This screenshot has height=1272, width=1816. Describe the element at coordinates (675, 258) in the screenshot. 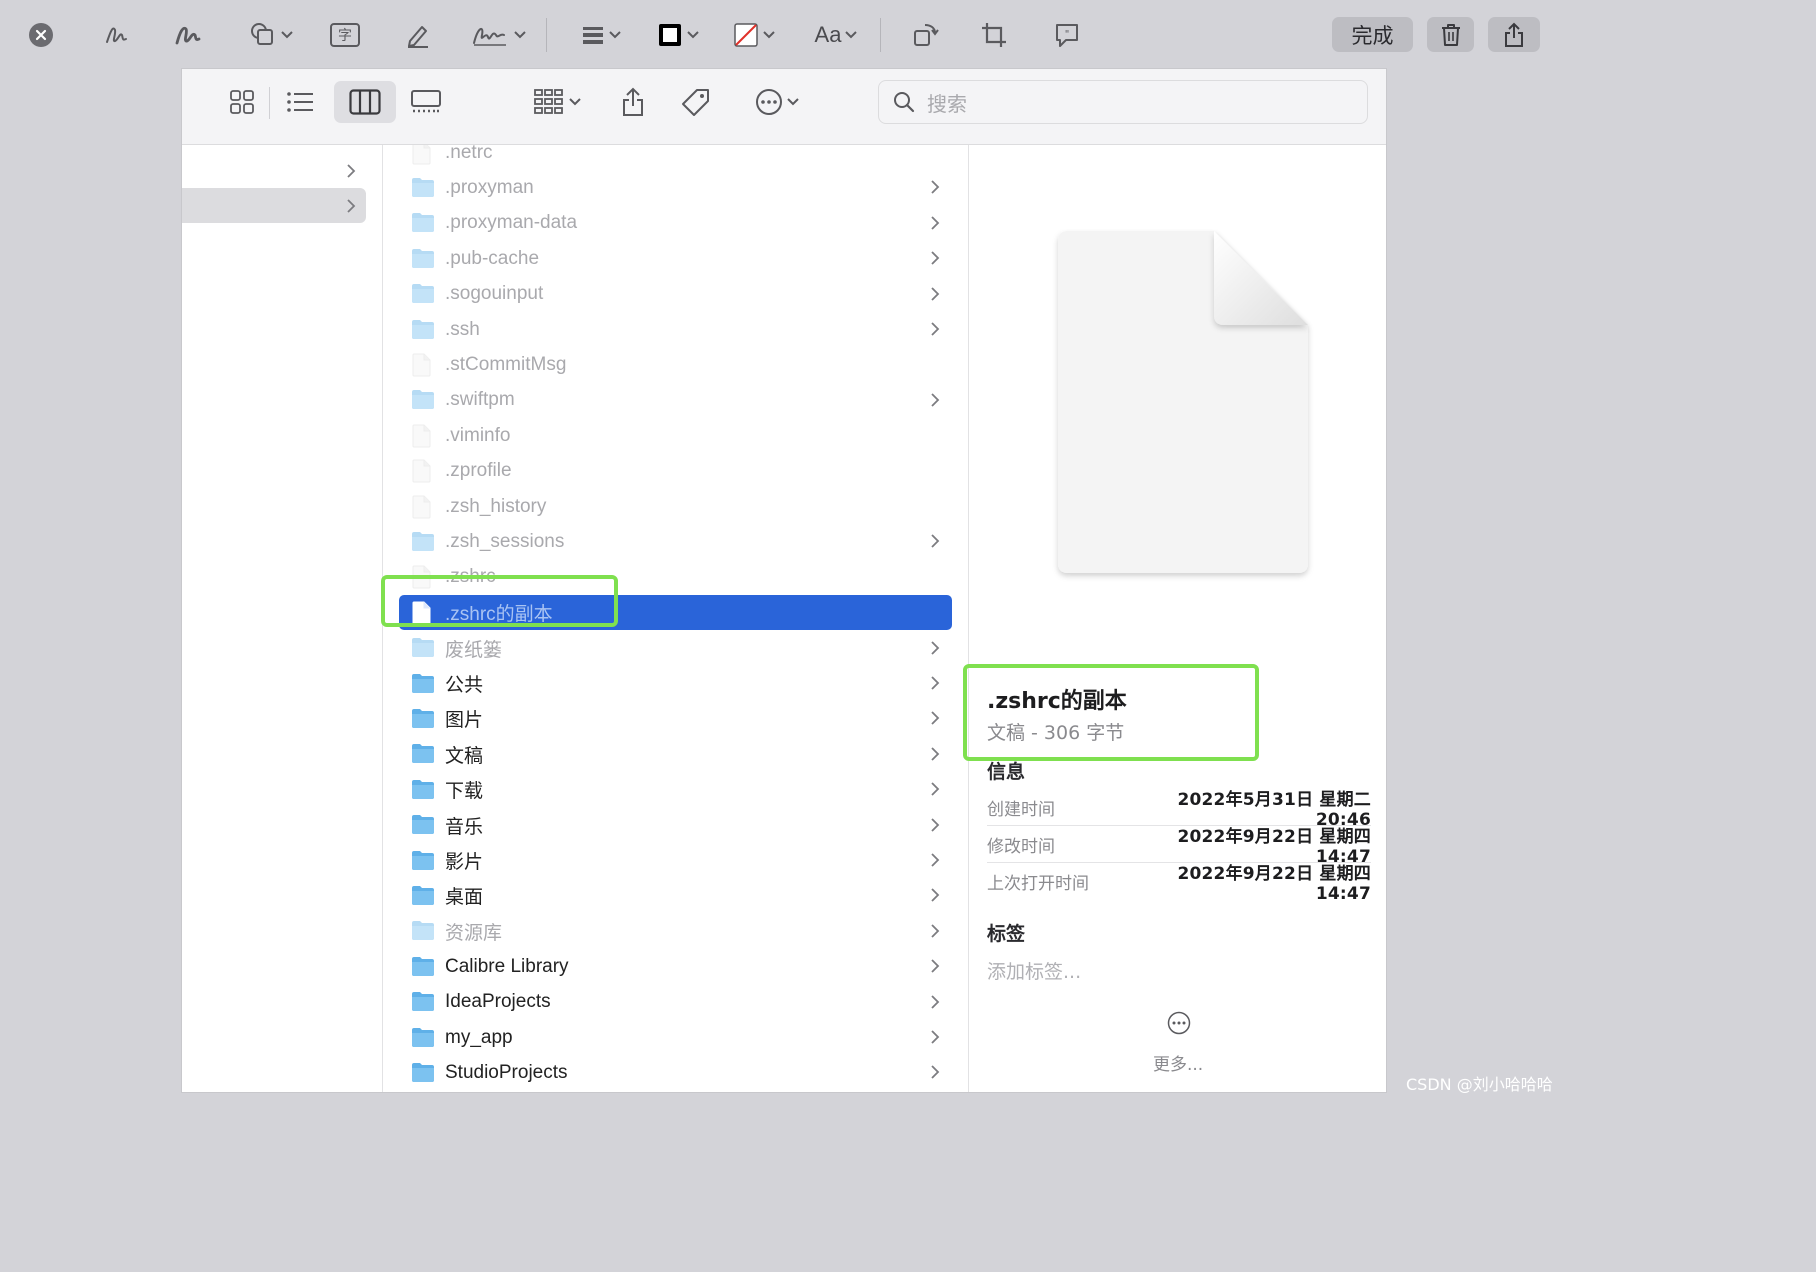

I see `folder-row: .pub-cache` at that location.